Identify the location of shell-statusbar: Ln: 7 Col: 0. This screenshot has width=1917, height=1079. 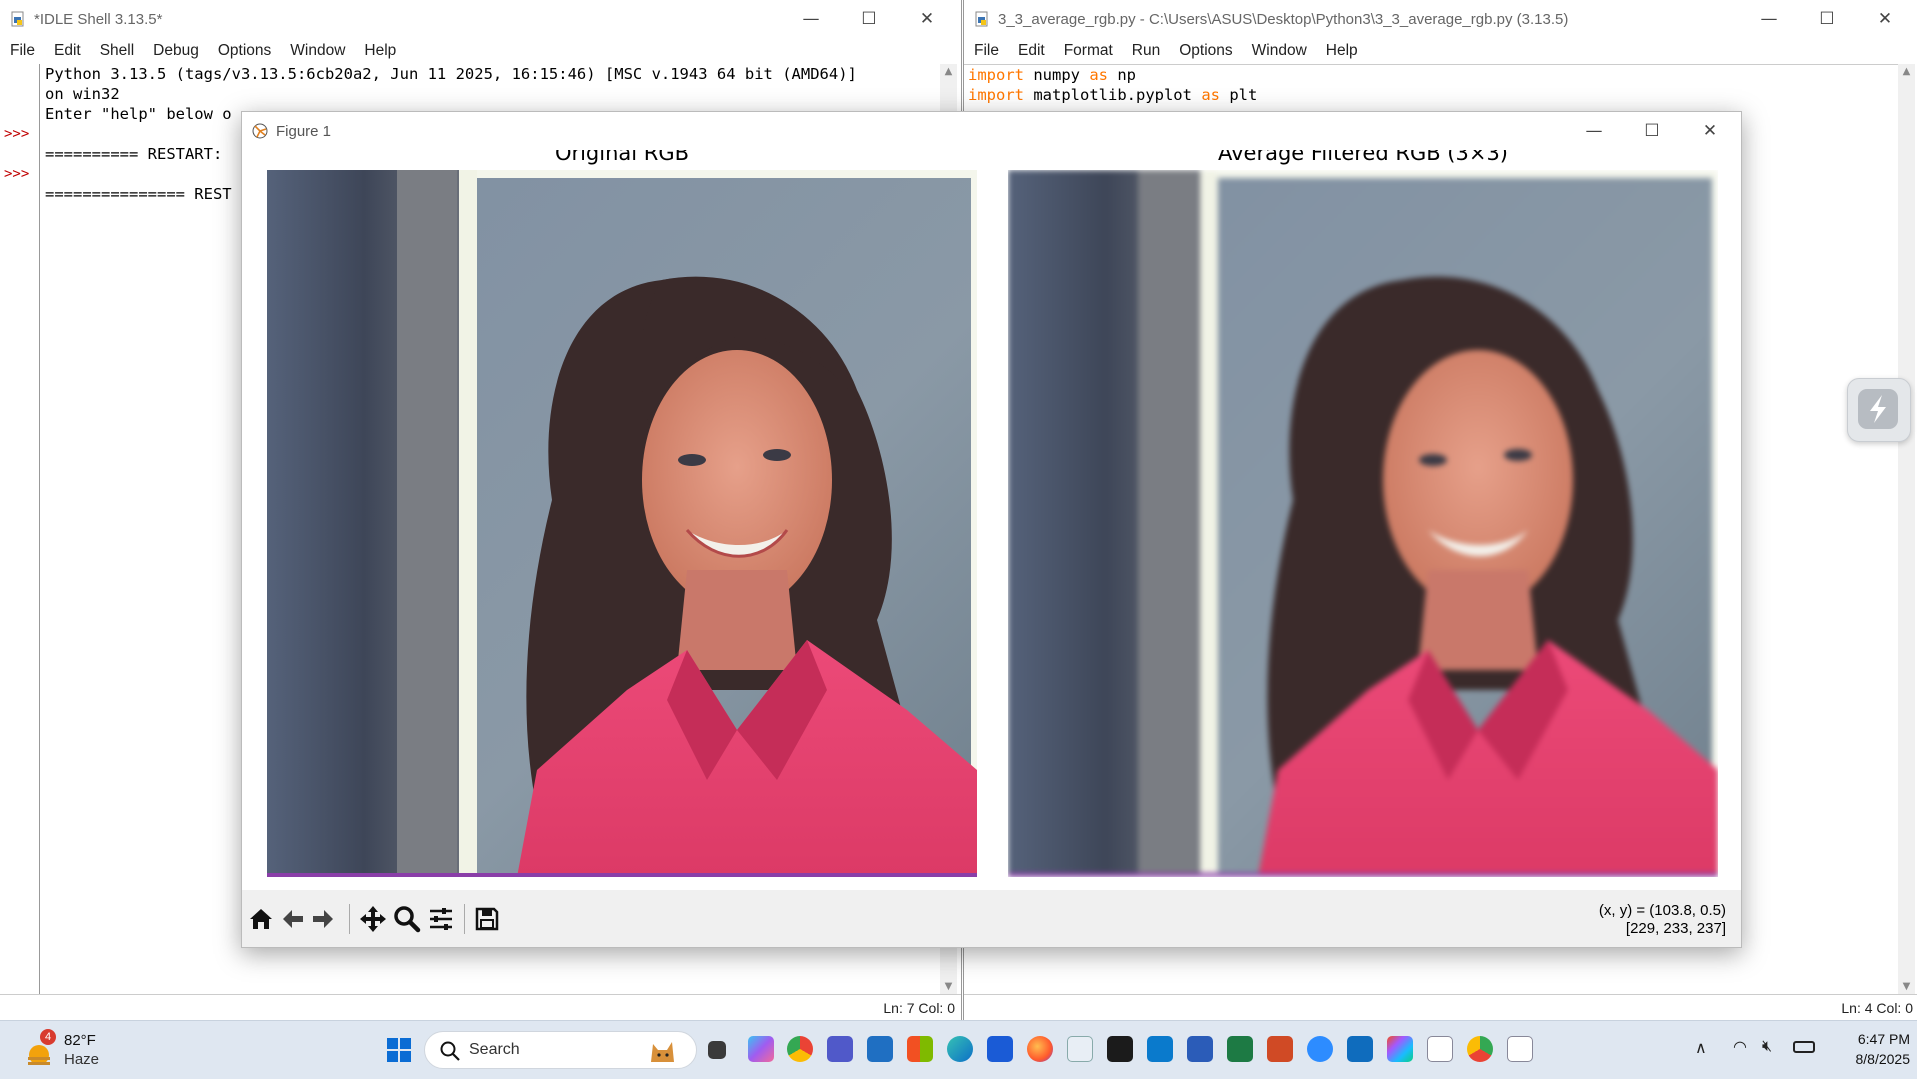
(480, 1007).